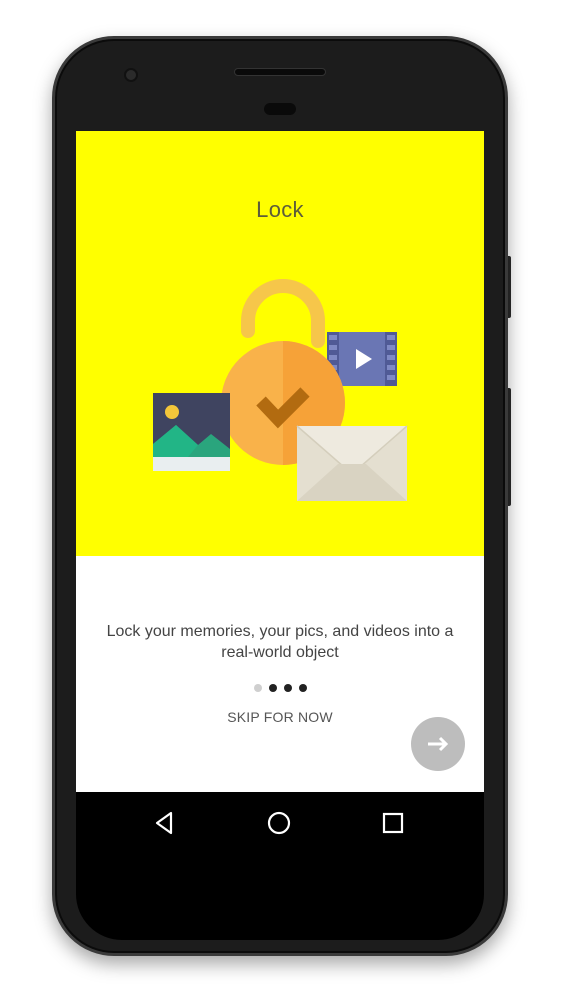 The width and height of the screenshot is (562, 1000). I want to click on recent-apps-square-icon, so click(393, 823).